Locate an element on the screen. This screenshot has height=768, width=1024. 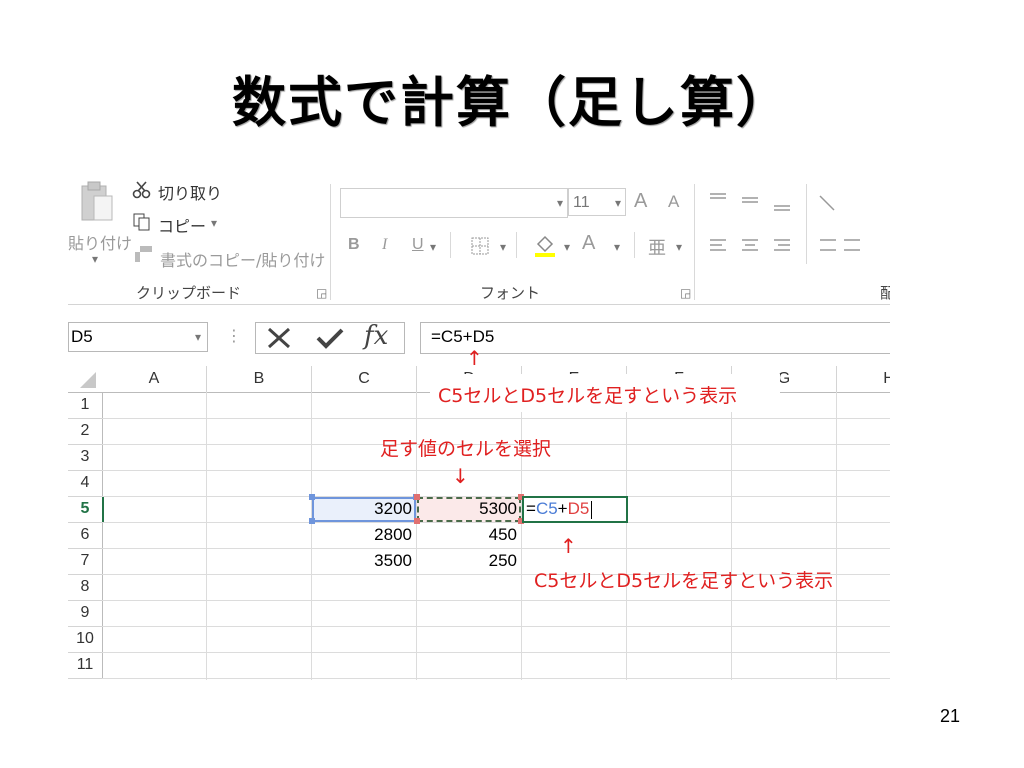
shrink-font-button: A is located at coordinates (673, 202).